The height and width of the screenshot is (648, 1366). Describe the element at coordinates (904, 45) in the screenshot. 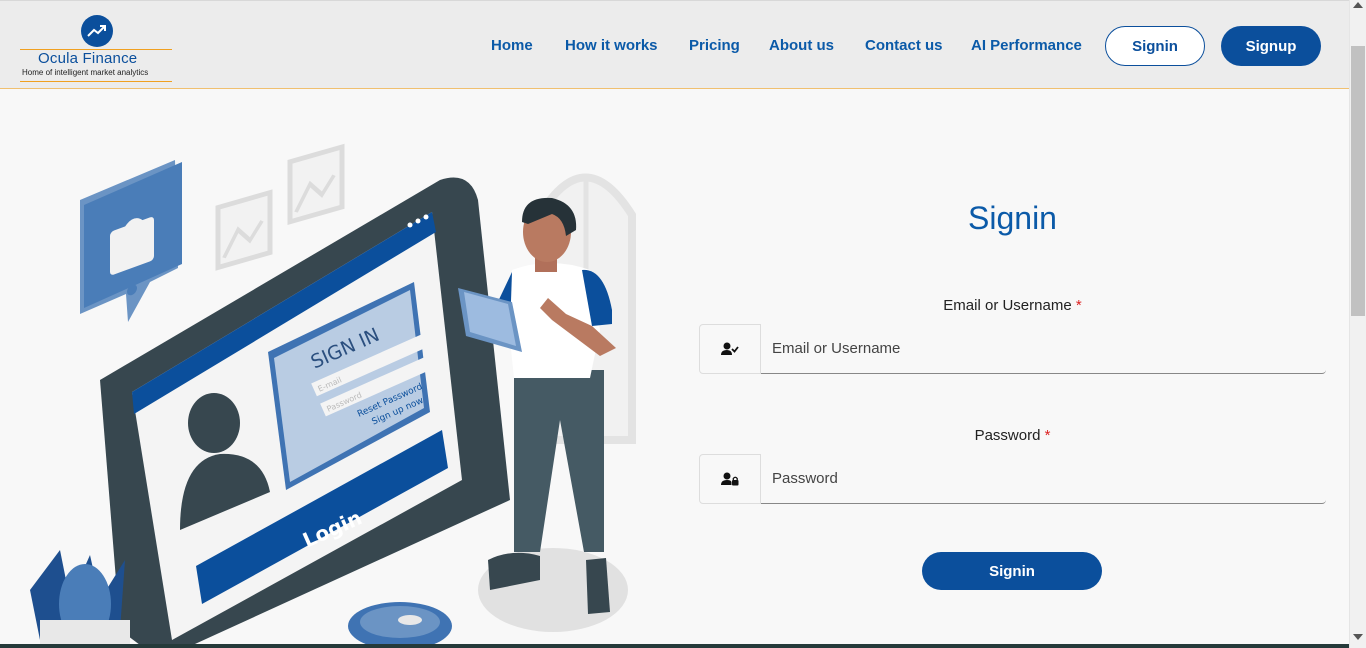

I see `nav-contact-us: Contact us` at that location.